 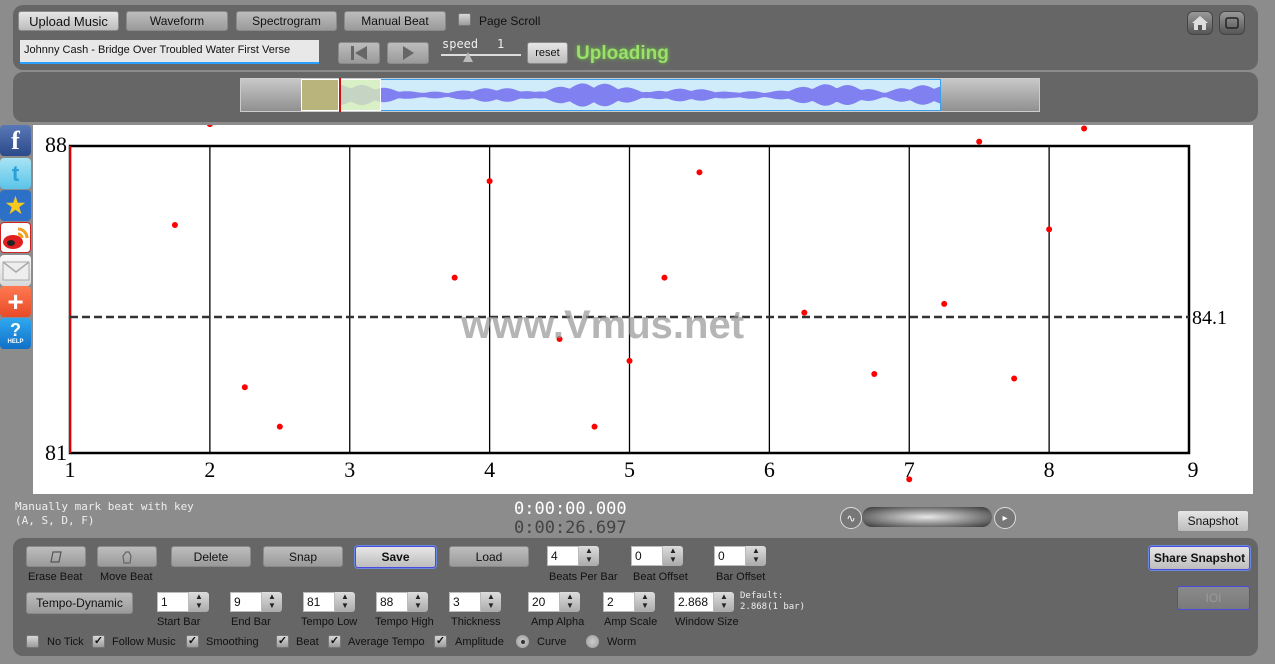 What do you see at coordinates (563, 556) in the screenshot?
I see `beats-per-bar-input: 4` at bounding box center [563, 556].